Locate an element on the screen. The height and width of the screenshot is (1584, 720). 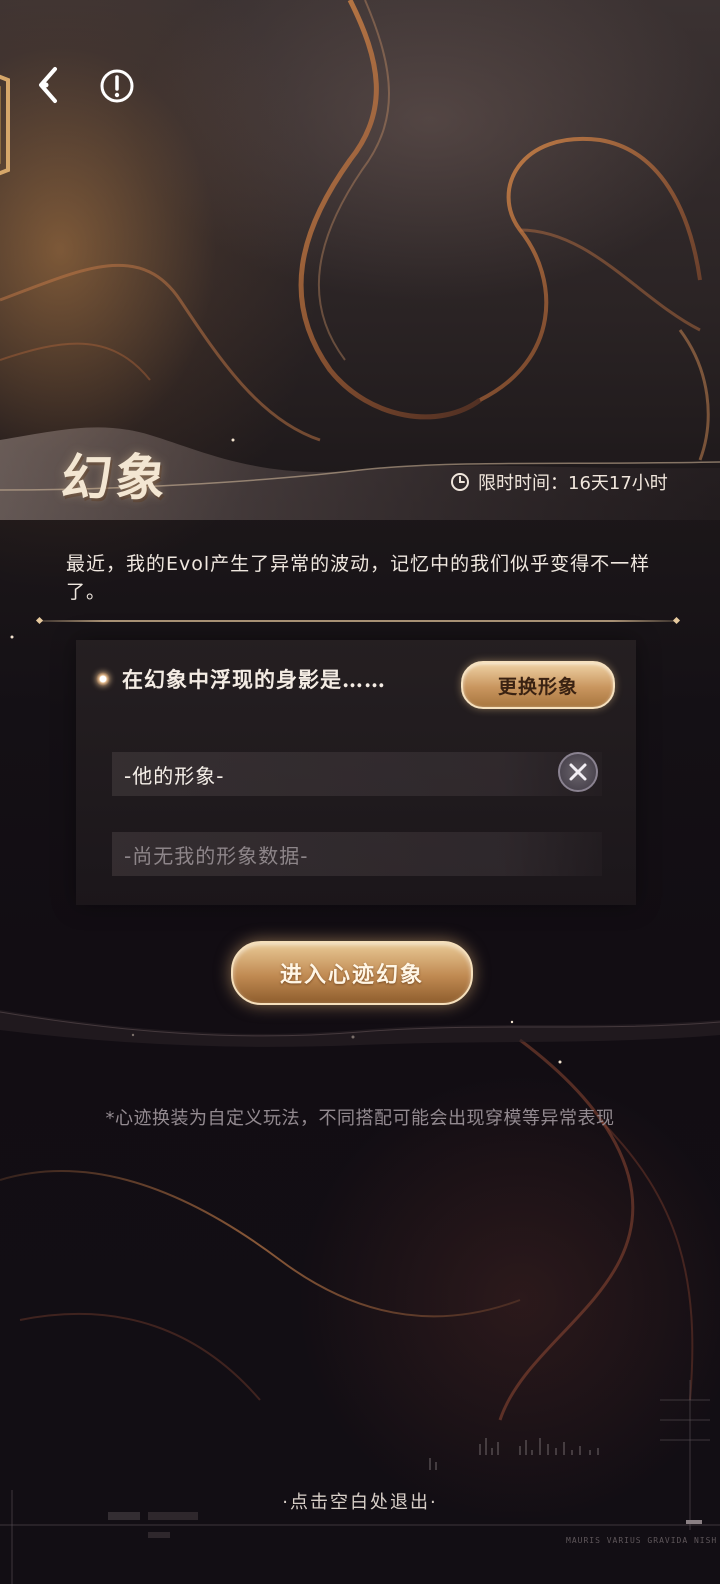
tap-to-exit-hint: ·点击空白处退出· is located at coordinates (360, 1501).